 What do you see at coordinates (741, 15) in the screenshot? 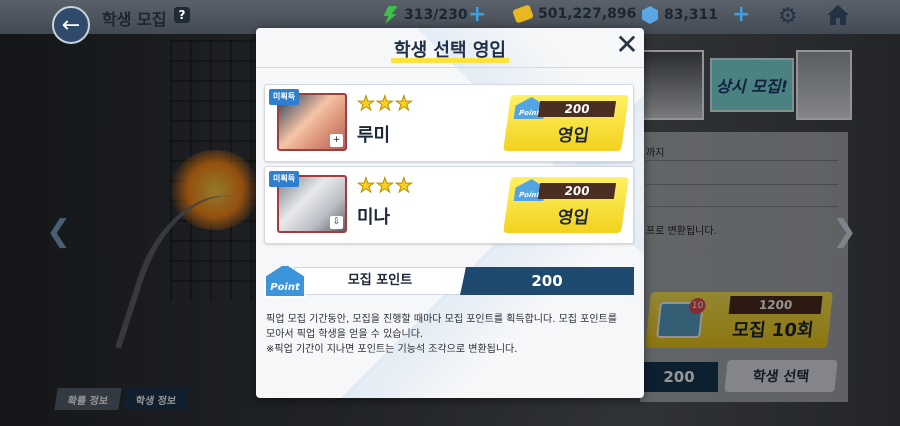
I see `add-gems-plus-icon: +` at bounding box center [741, 15].